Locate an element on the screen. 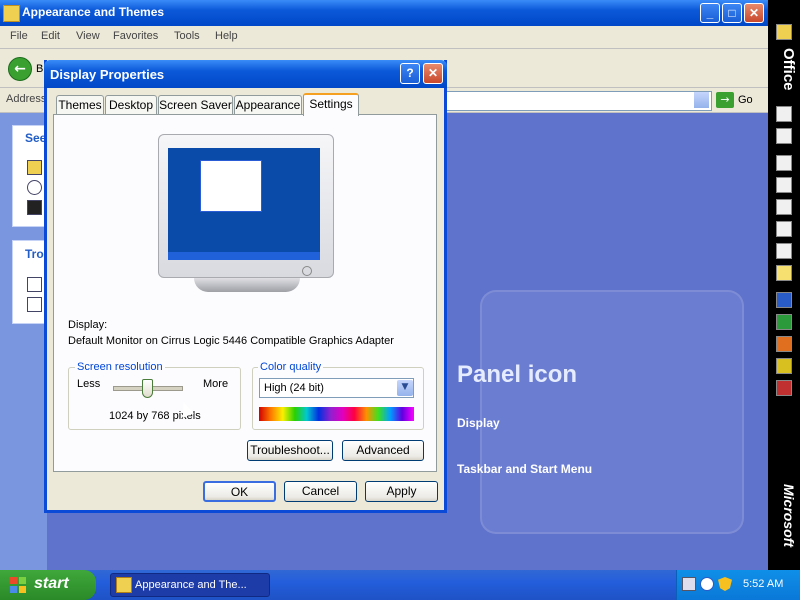 The width and height of the screenshot is (800, 600). microsoft-label: Microsoft is located at coordinates (789, 515).